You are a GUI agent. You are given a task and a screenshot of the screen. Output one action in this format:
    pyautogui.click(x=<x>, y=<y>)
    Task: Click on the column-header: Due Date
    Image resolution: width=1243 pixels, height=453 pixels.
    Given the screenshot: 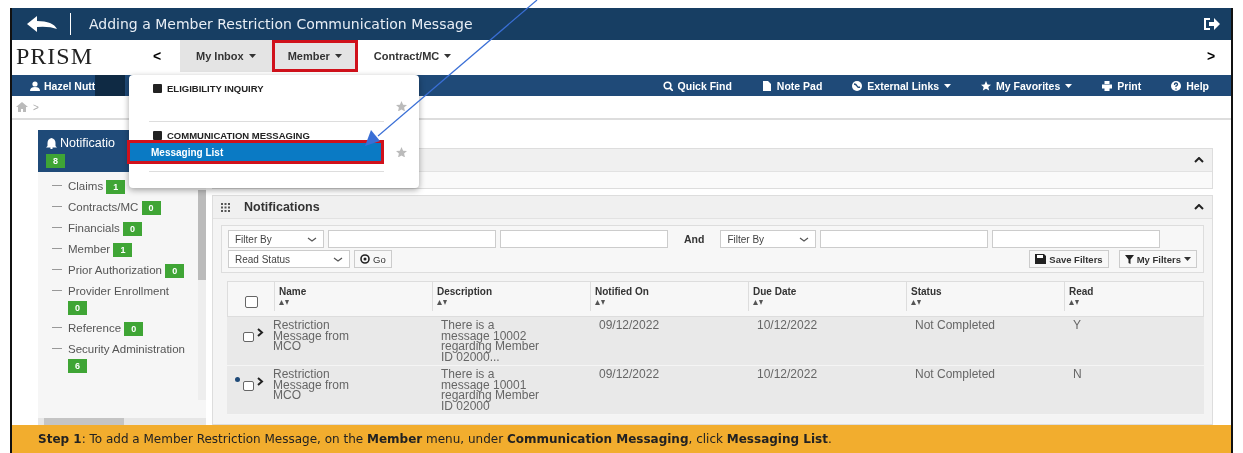 What is the action you would take?
    pyautogui.click(x=775, y=291)
    